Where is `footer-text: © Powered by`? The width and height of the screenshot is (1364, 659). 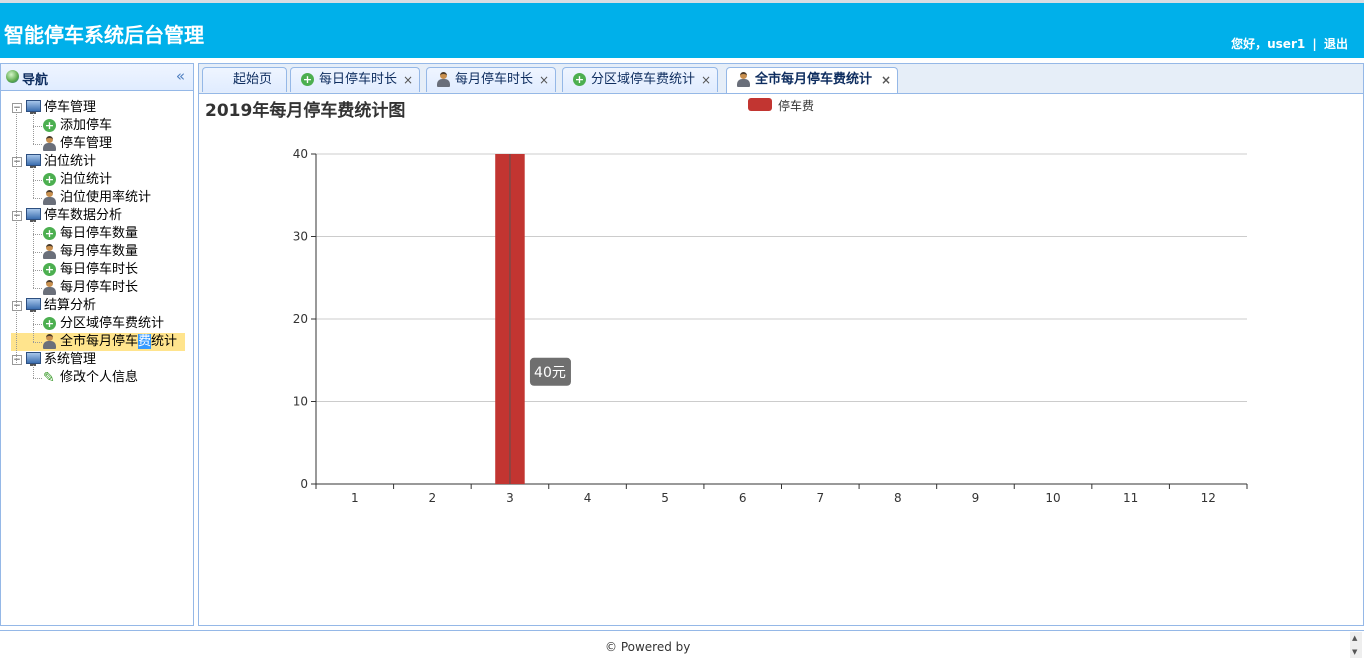 footer-text: © Powered by is located at coordinates (648, 647).